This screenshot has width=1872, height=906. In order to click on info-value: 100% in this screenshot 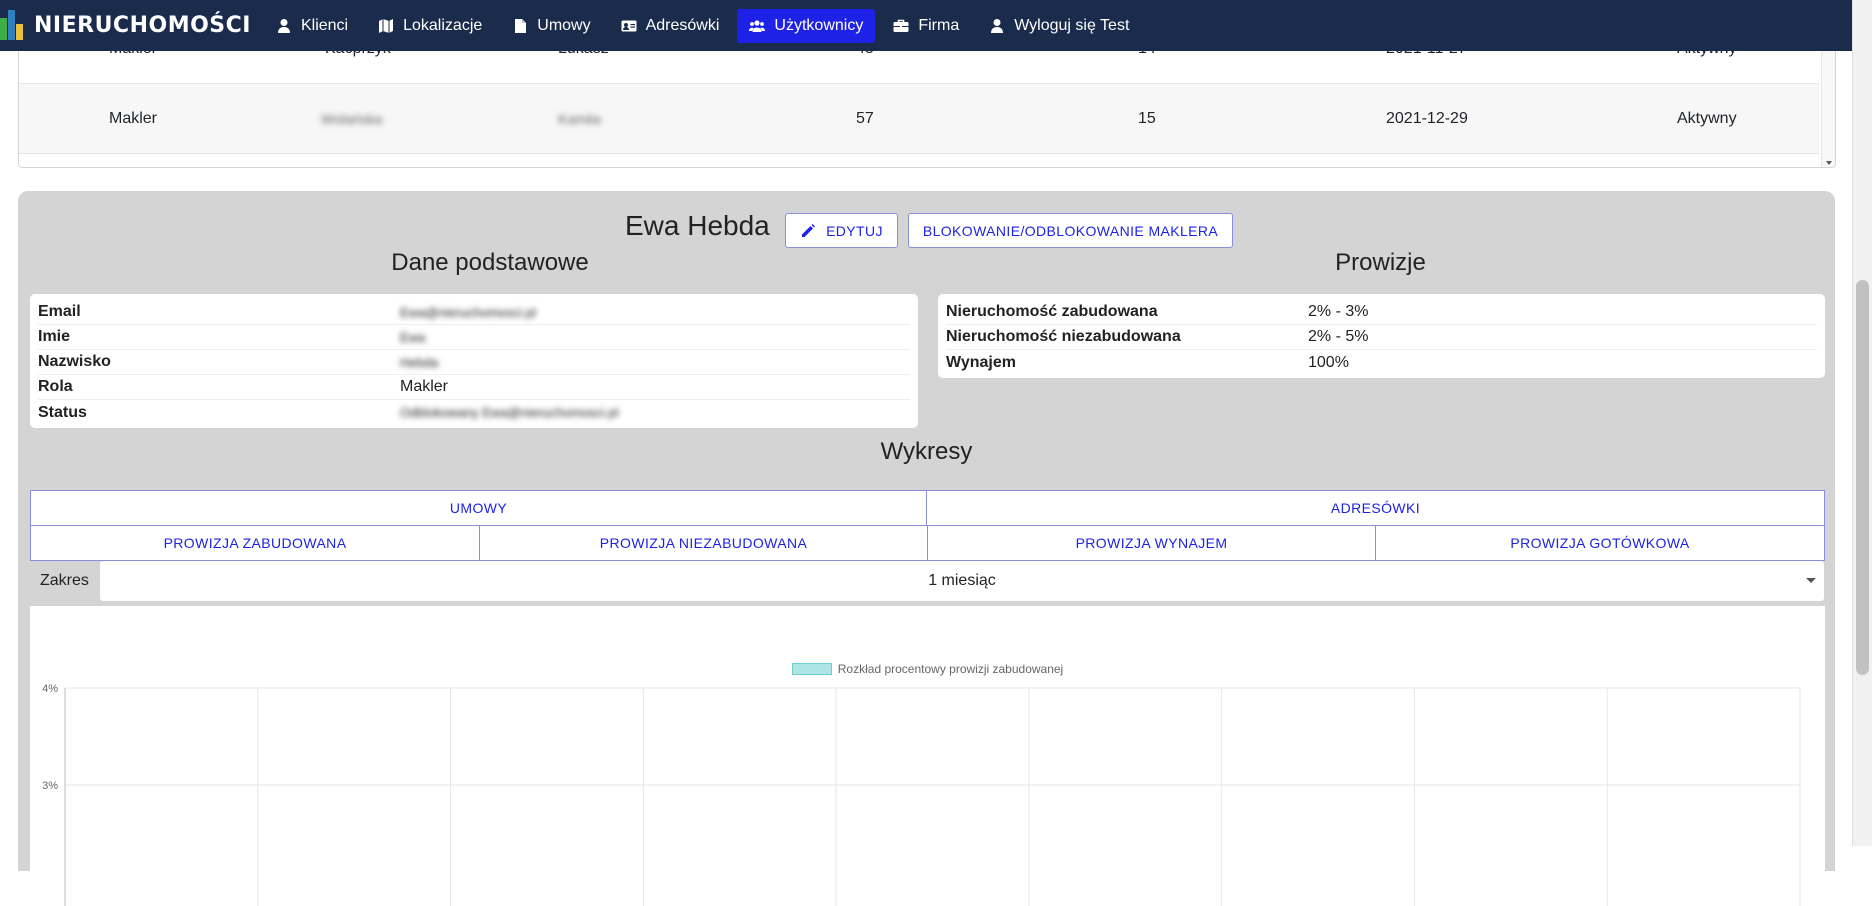, I will do `click(1328, 362)`.